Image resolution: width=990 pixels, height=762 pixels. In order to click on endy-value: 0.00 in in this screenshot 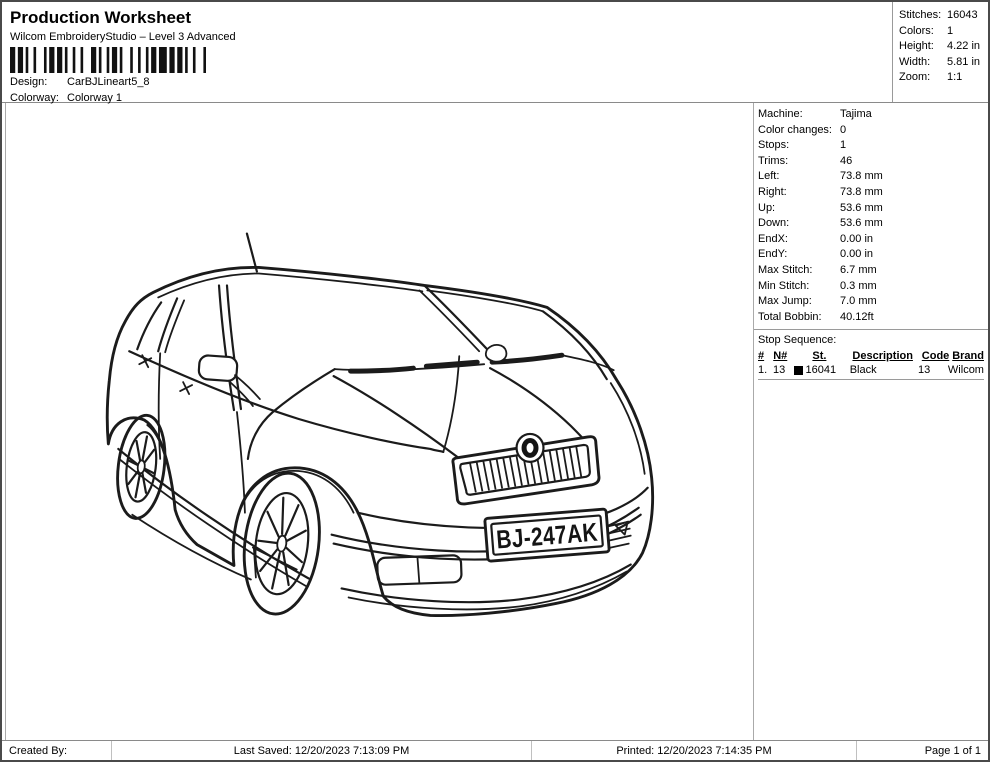, I will do `click(857, 254)`.